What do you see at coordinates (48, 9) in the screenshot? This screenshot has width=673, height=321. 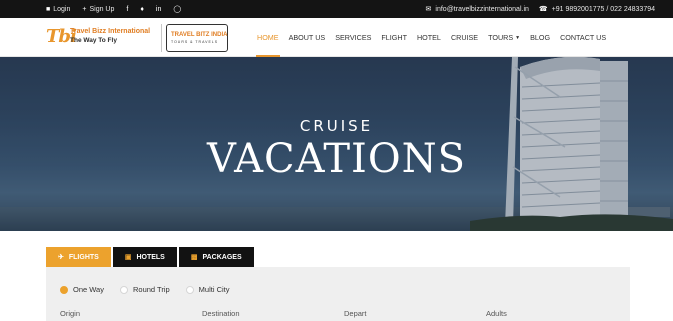 I see `lock-icon: ■` at bounding box center [48, 9].